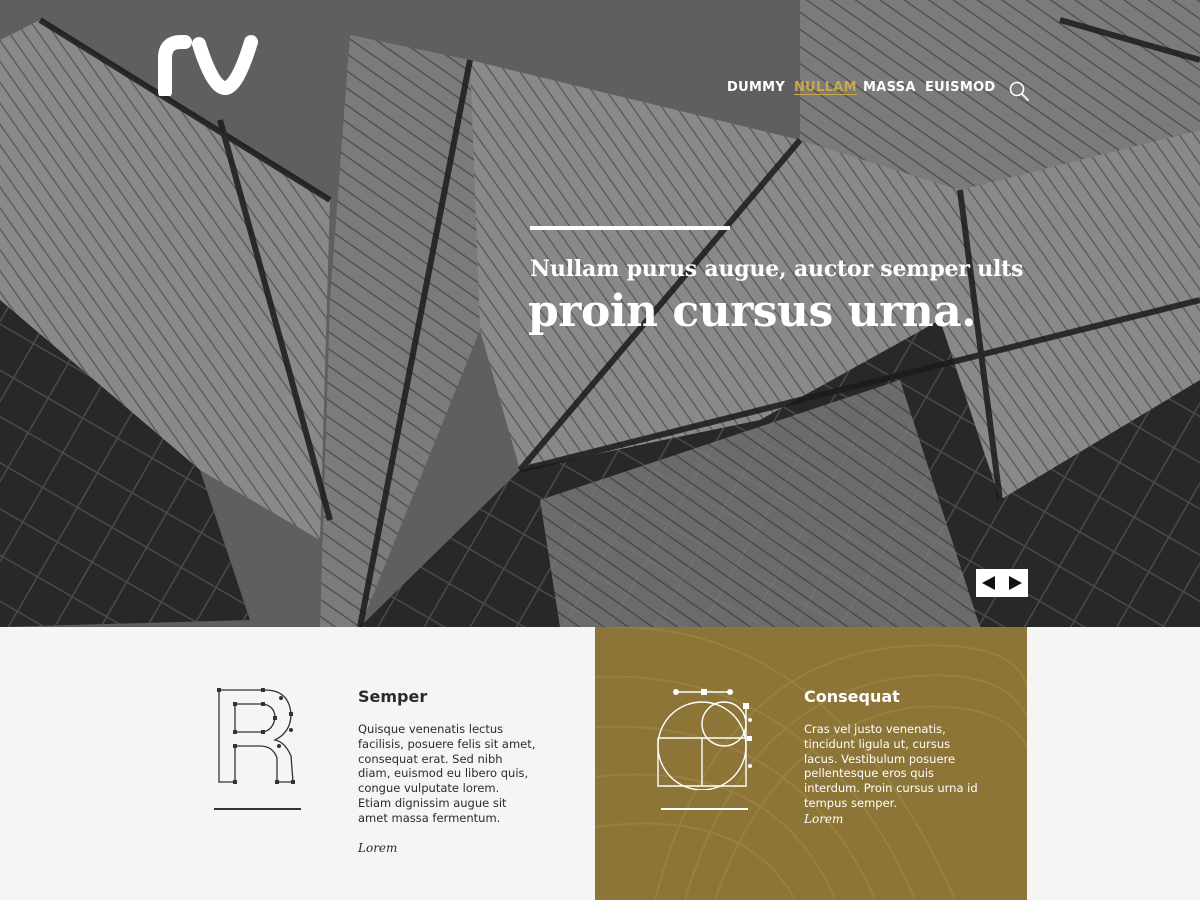 The width and height of the screenshot is (1200, 900). What do you see at coordinates (256, 736) in the screenshot?
I see `letter-r-glyph-icon` at bounding box center [256, 736].